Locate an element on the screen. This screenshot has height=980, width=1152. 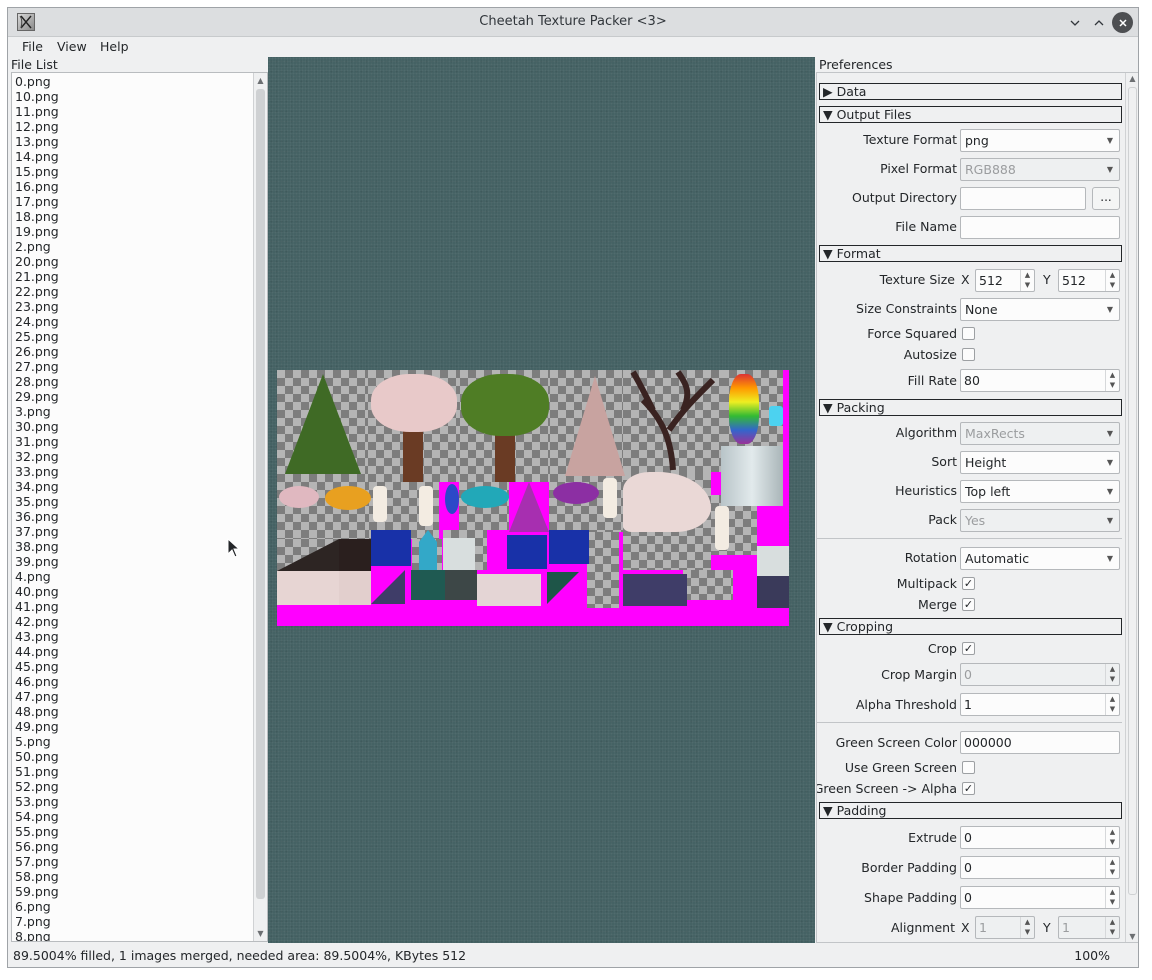
file-list-item: 43.png is located at coordinates (37, 636).